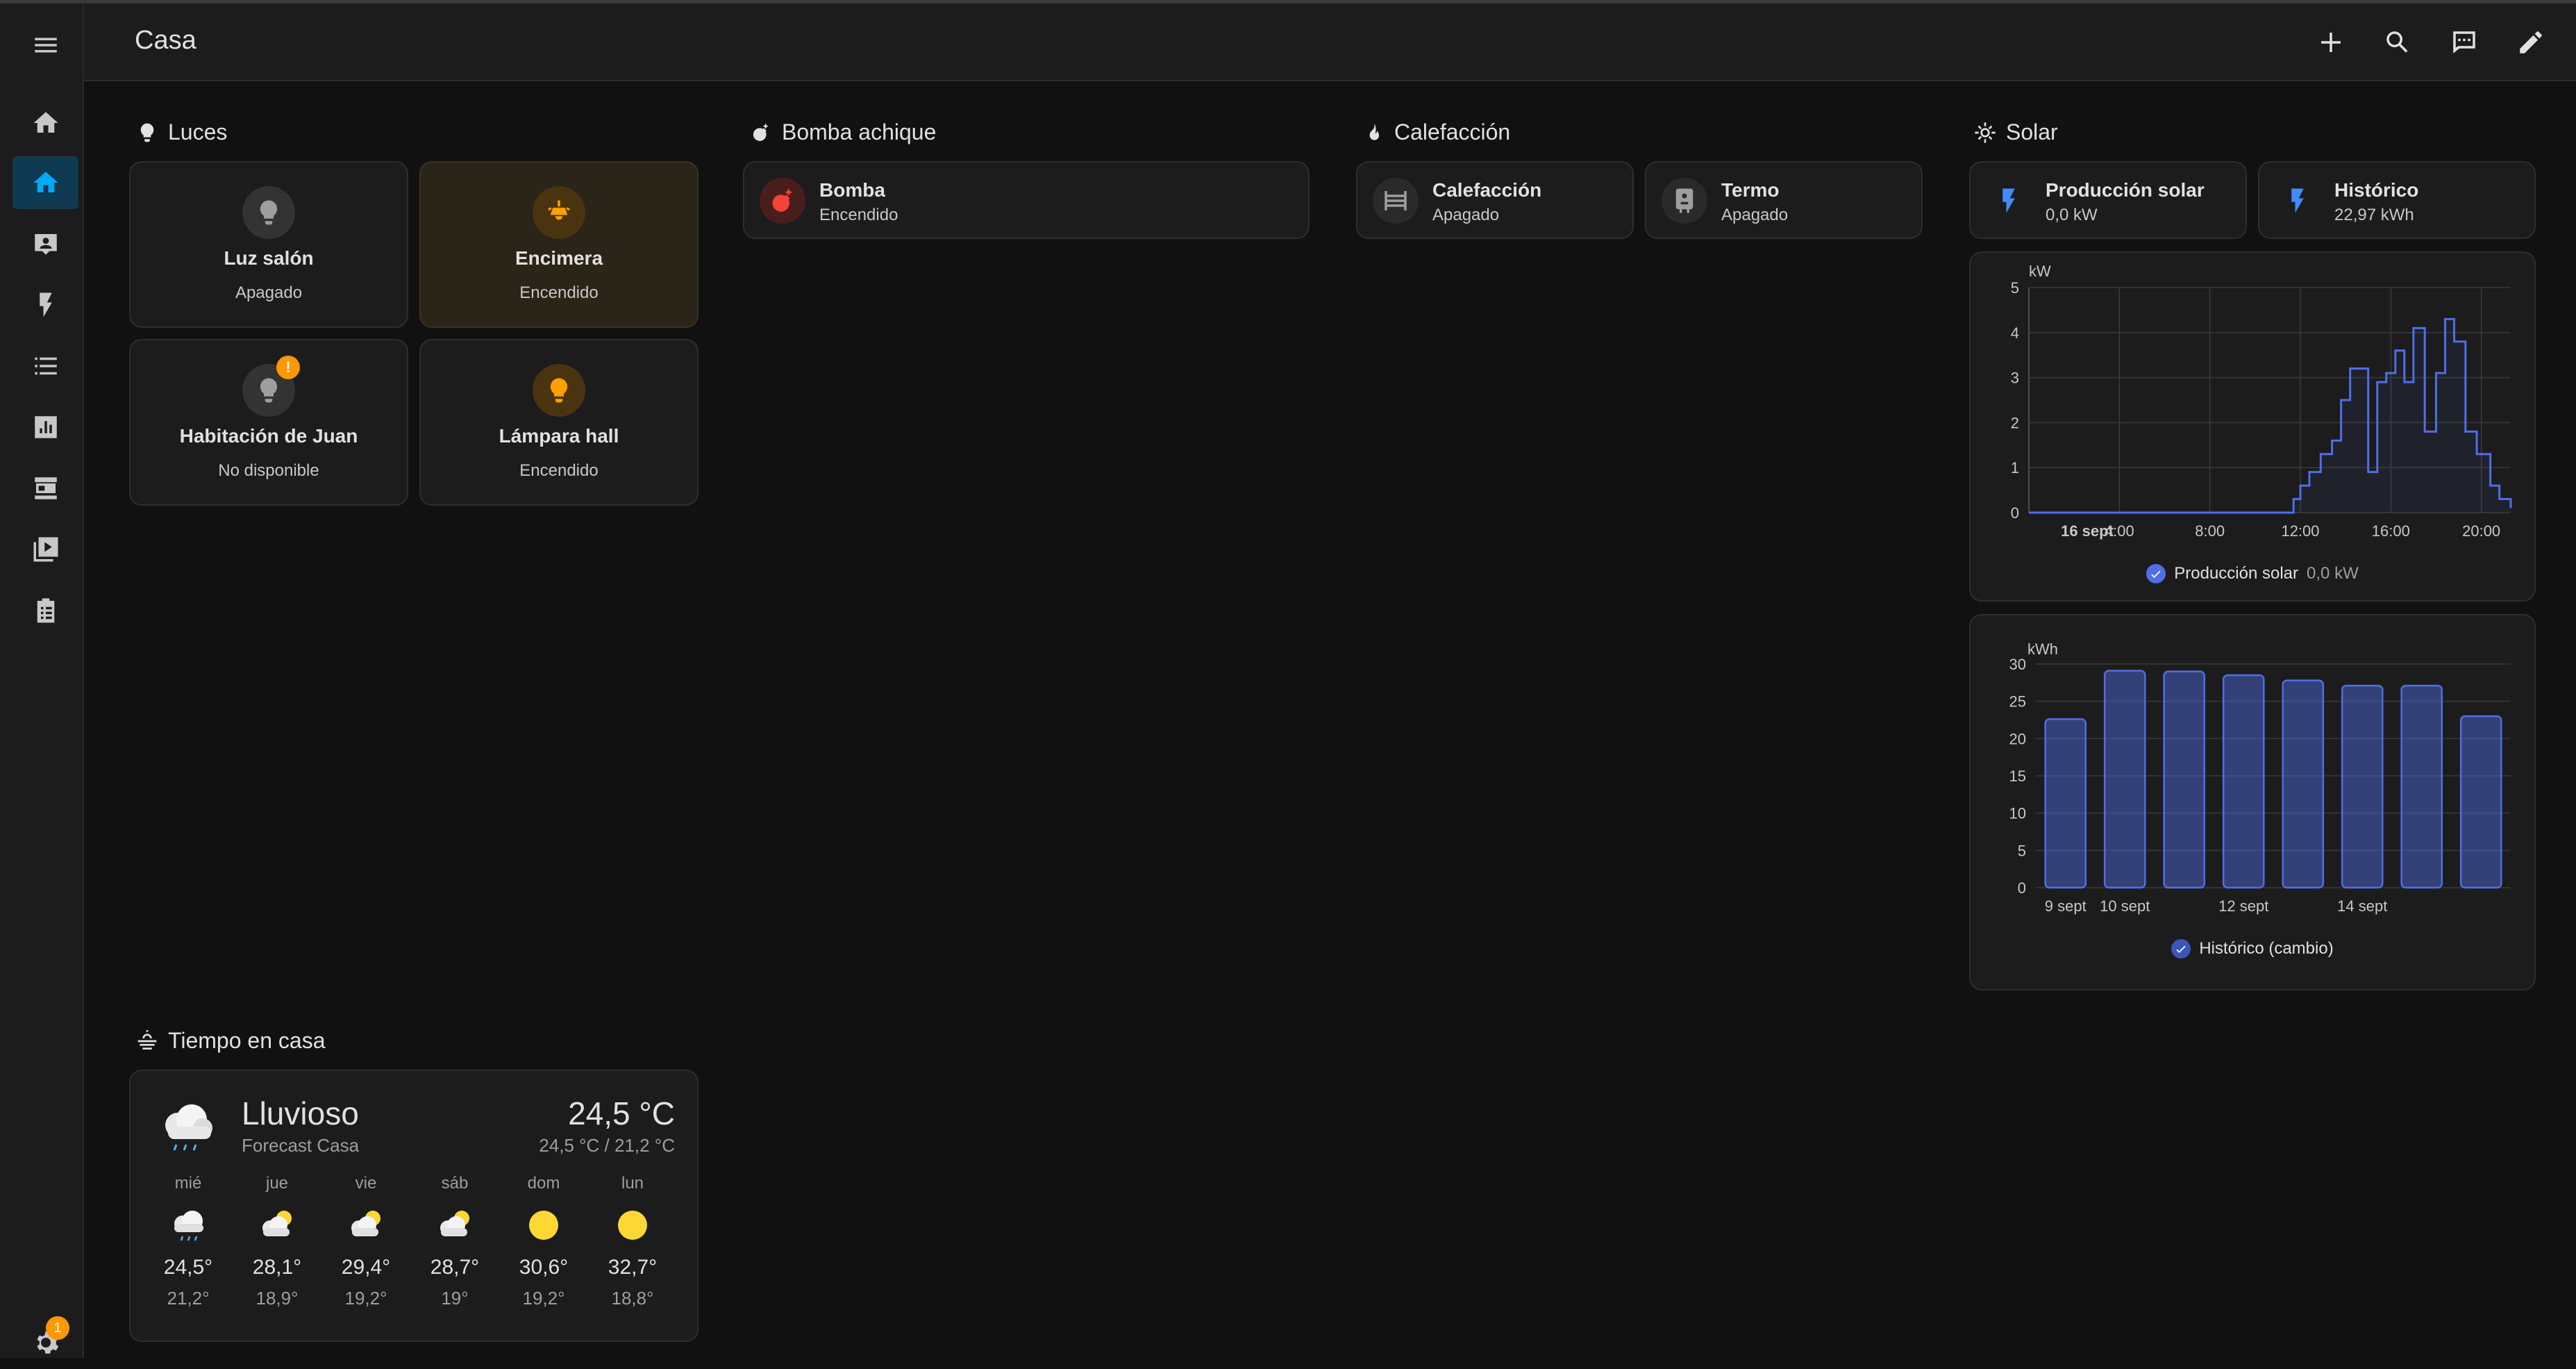 This screenshot has width=2576, height=1369. I want to click on chart-legend: Histórico (cambio), so click(2252, 949).